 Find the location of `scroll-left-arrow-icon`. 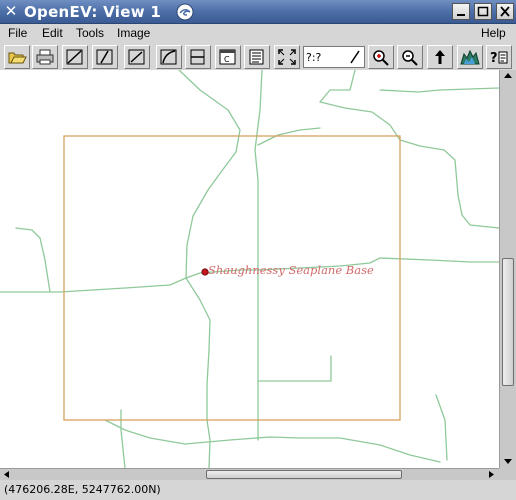

scroll-left-arrow-icon is located at coordinates (6, 474).